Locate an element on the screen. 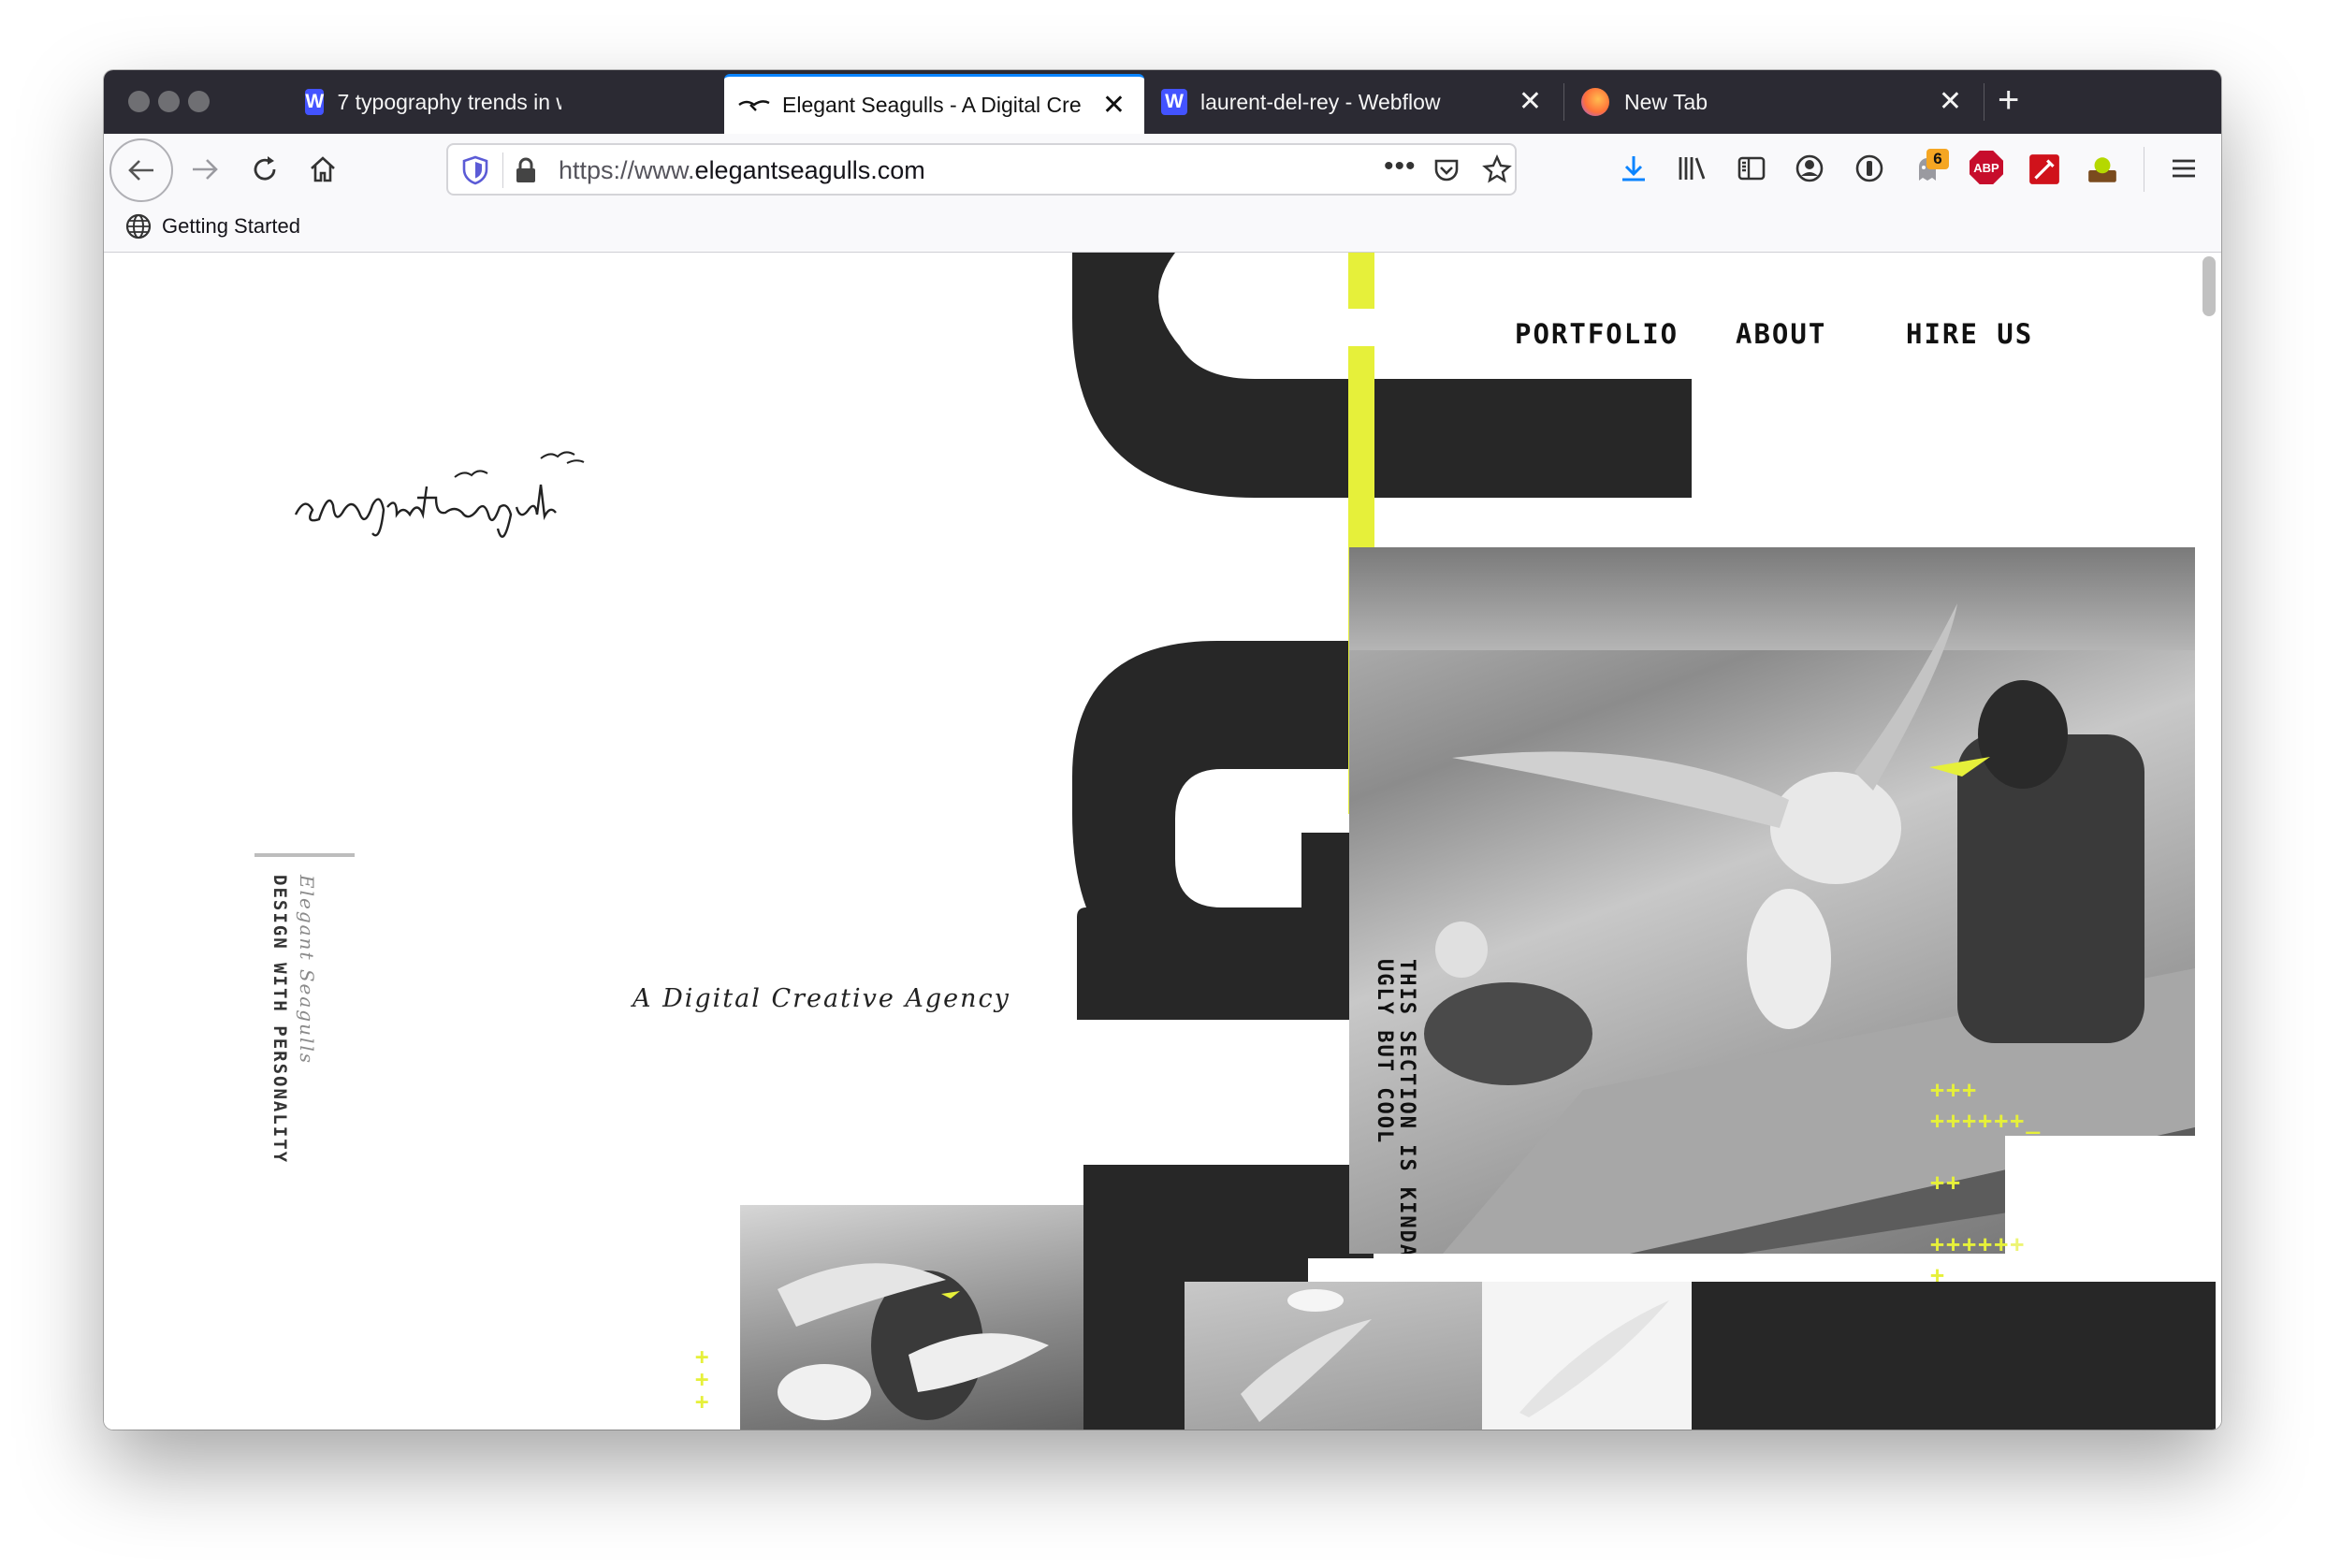 The width and height of the screenshot is (2326, 1568). seagulls-photo-bottom-middle is located at coordinates (1333, 1356).